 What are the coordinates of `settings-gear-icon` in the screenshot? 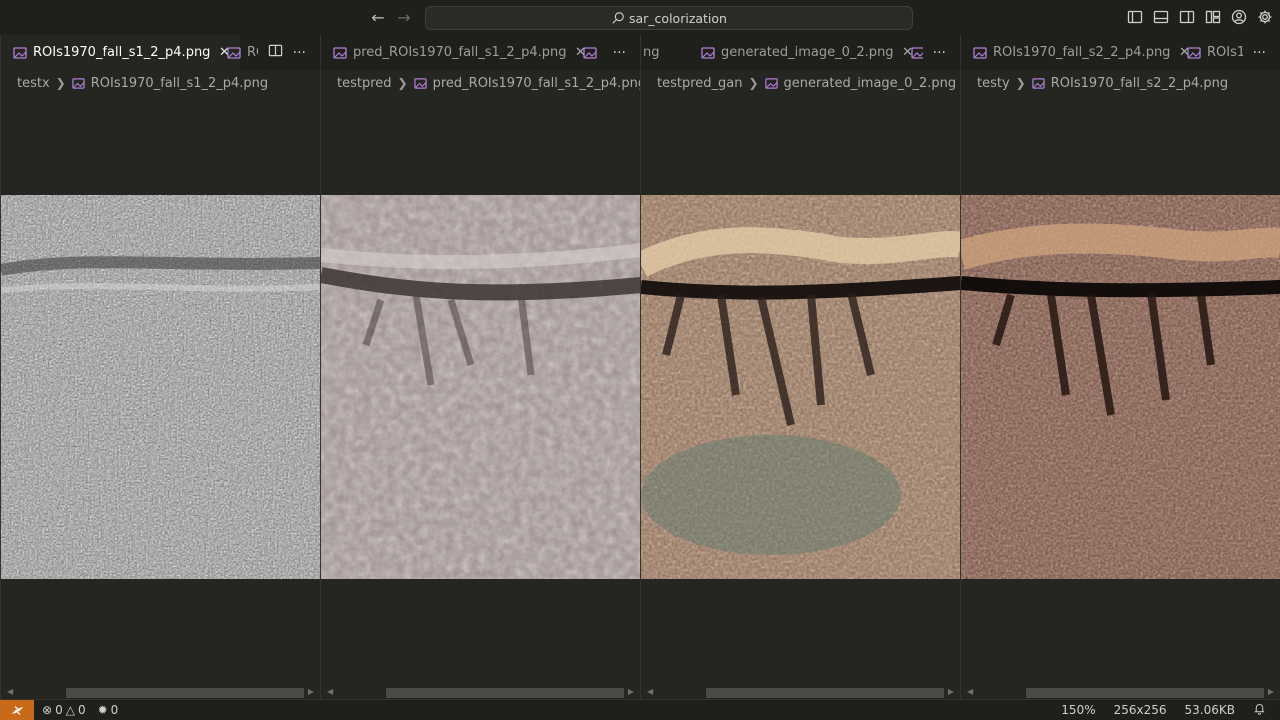 It's located at (1265, 17).